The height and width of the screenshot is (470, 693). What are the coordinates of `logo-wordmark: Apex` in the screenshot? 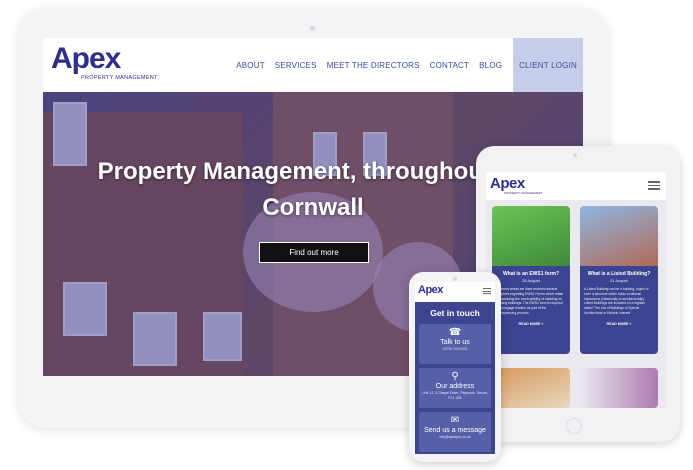 It's located at (86, 58).